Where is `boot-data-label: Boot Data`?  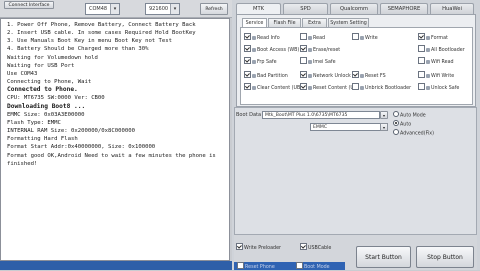 boot-data-label: Boot Data is located at coordinates (249, 115).